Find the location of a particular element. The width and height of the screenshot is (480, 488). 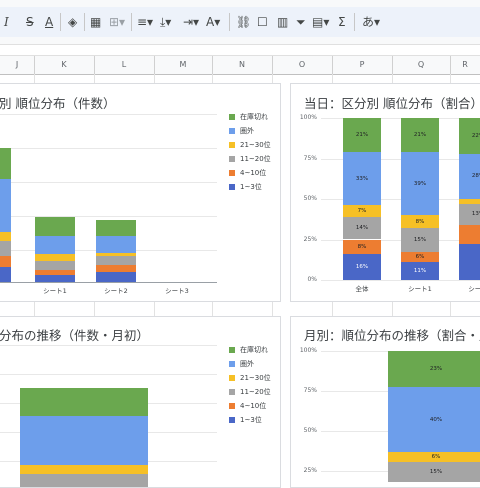

fill-color-icon: ◈ is located at coordinates (72, 22).